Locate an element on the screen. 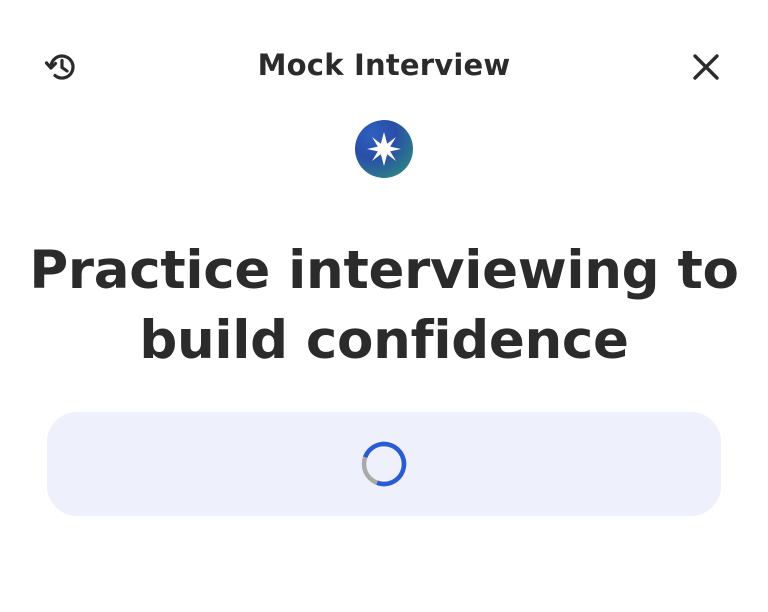 This screenshot has width=768, height=612. loading-spinner-icon is located at coordinates (384, 464).